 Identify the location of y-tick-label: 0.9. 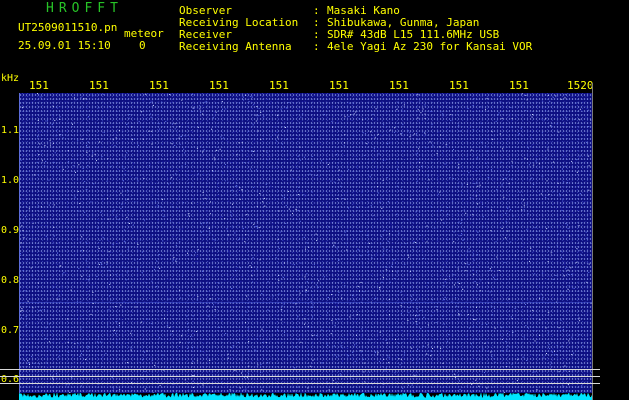
(10, 230).